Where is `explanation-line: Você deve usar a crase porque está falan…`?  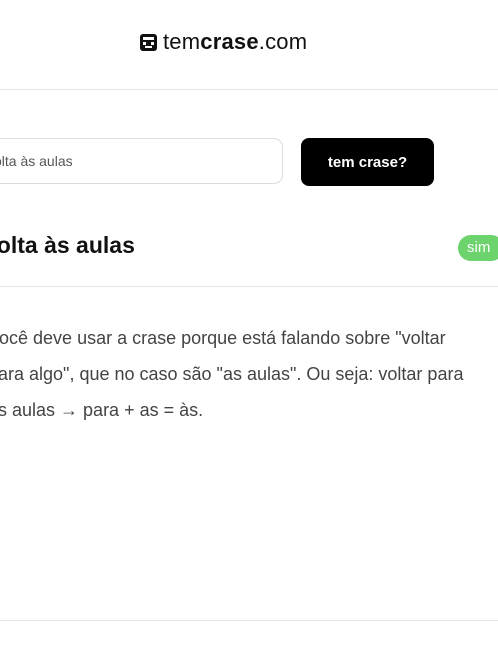
explanation-line: Você deve usar a crase porque está falan… is located at coordinates (223, 338).